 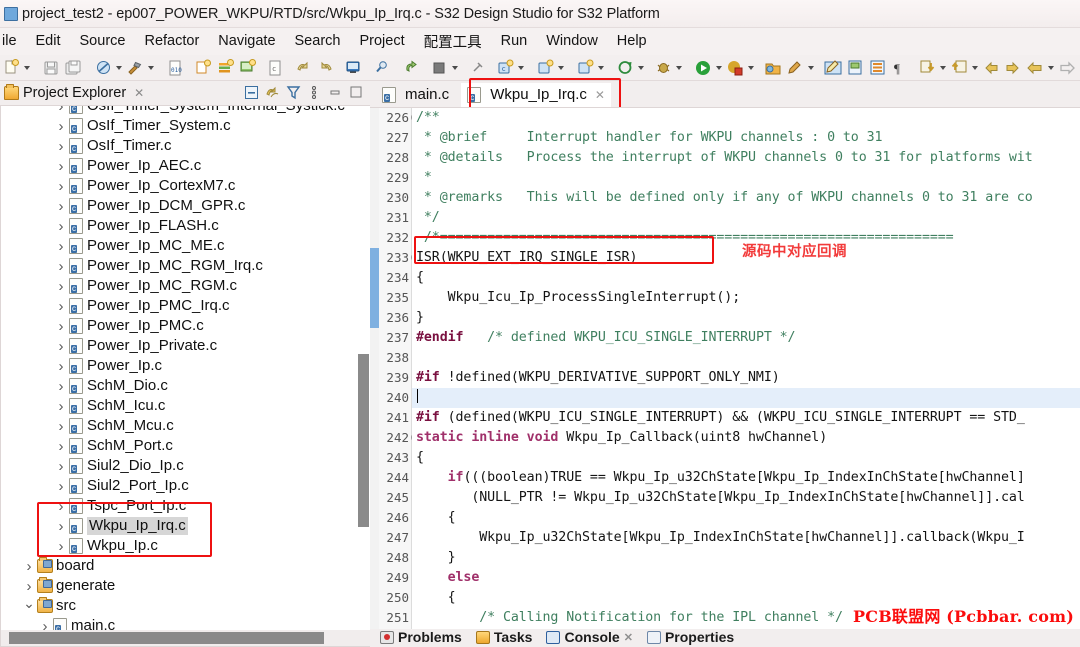 What do you see at coordinates (275, 68) in the screenshot?
I see `new-c-file-icon: c` at bounding box center [275, 68].